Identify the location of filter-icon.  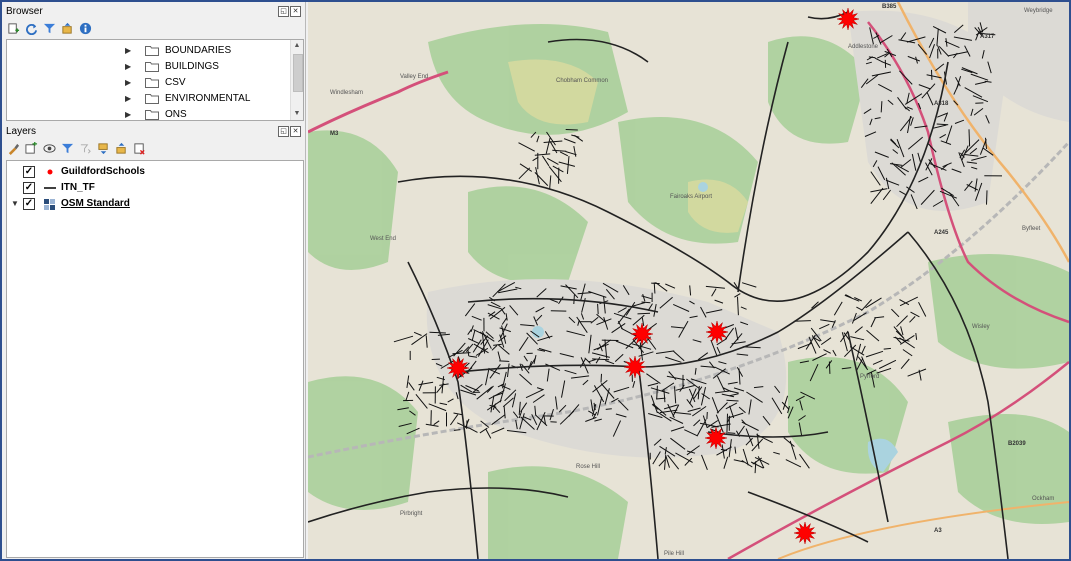
(49, 28).